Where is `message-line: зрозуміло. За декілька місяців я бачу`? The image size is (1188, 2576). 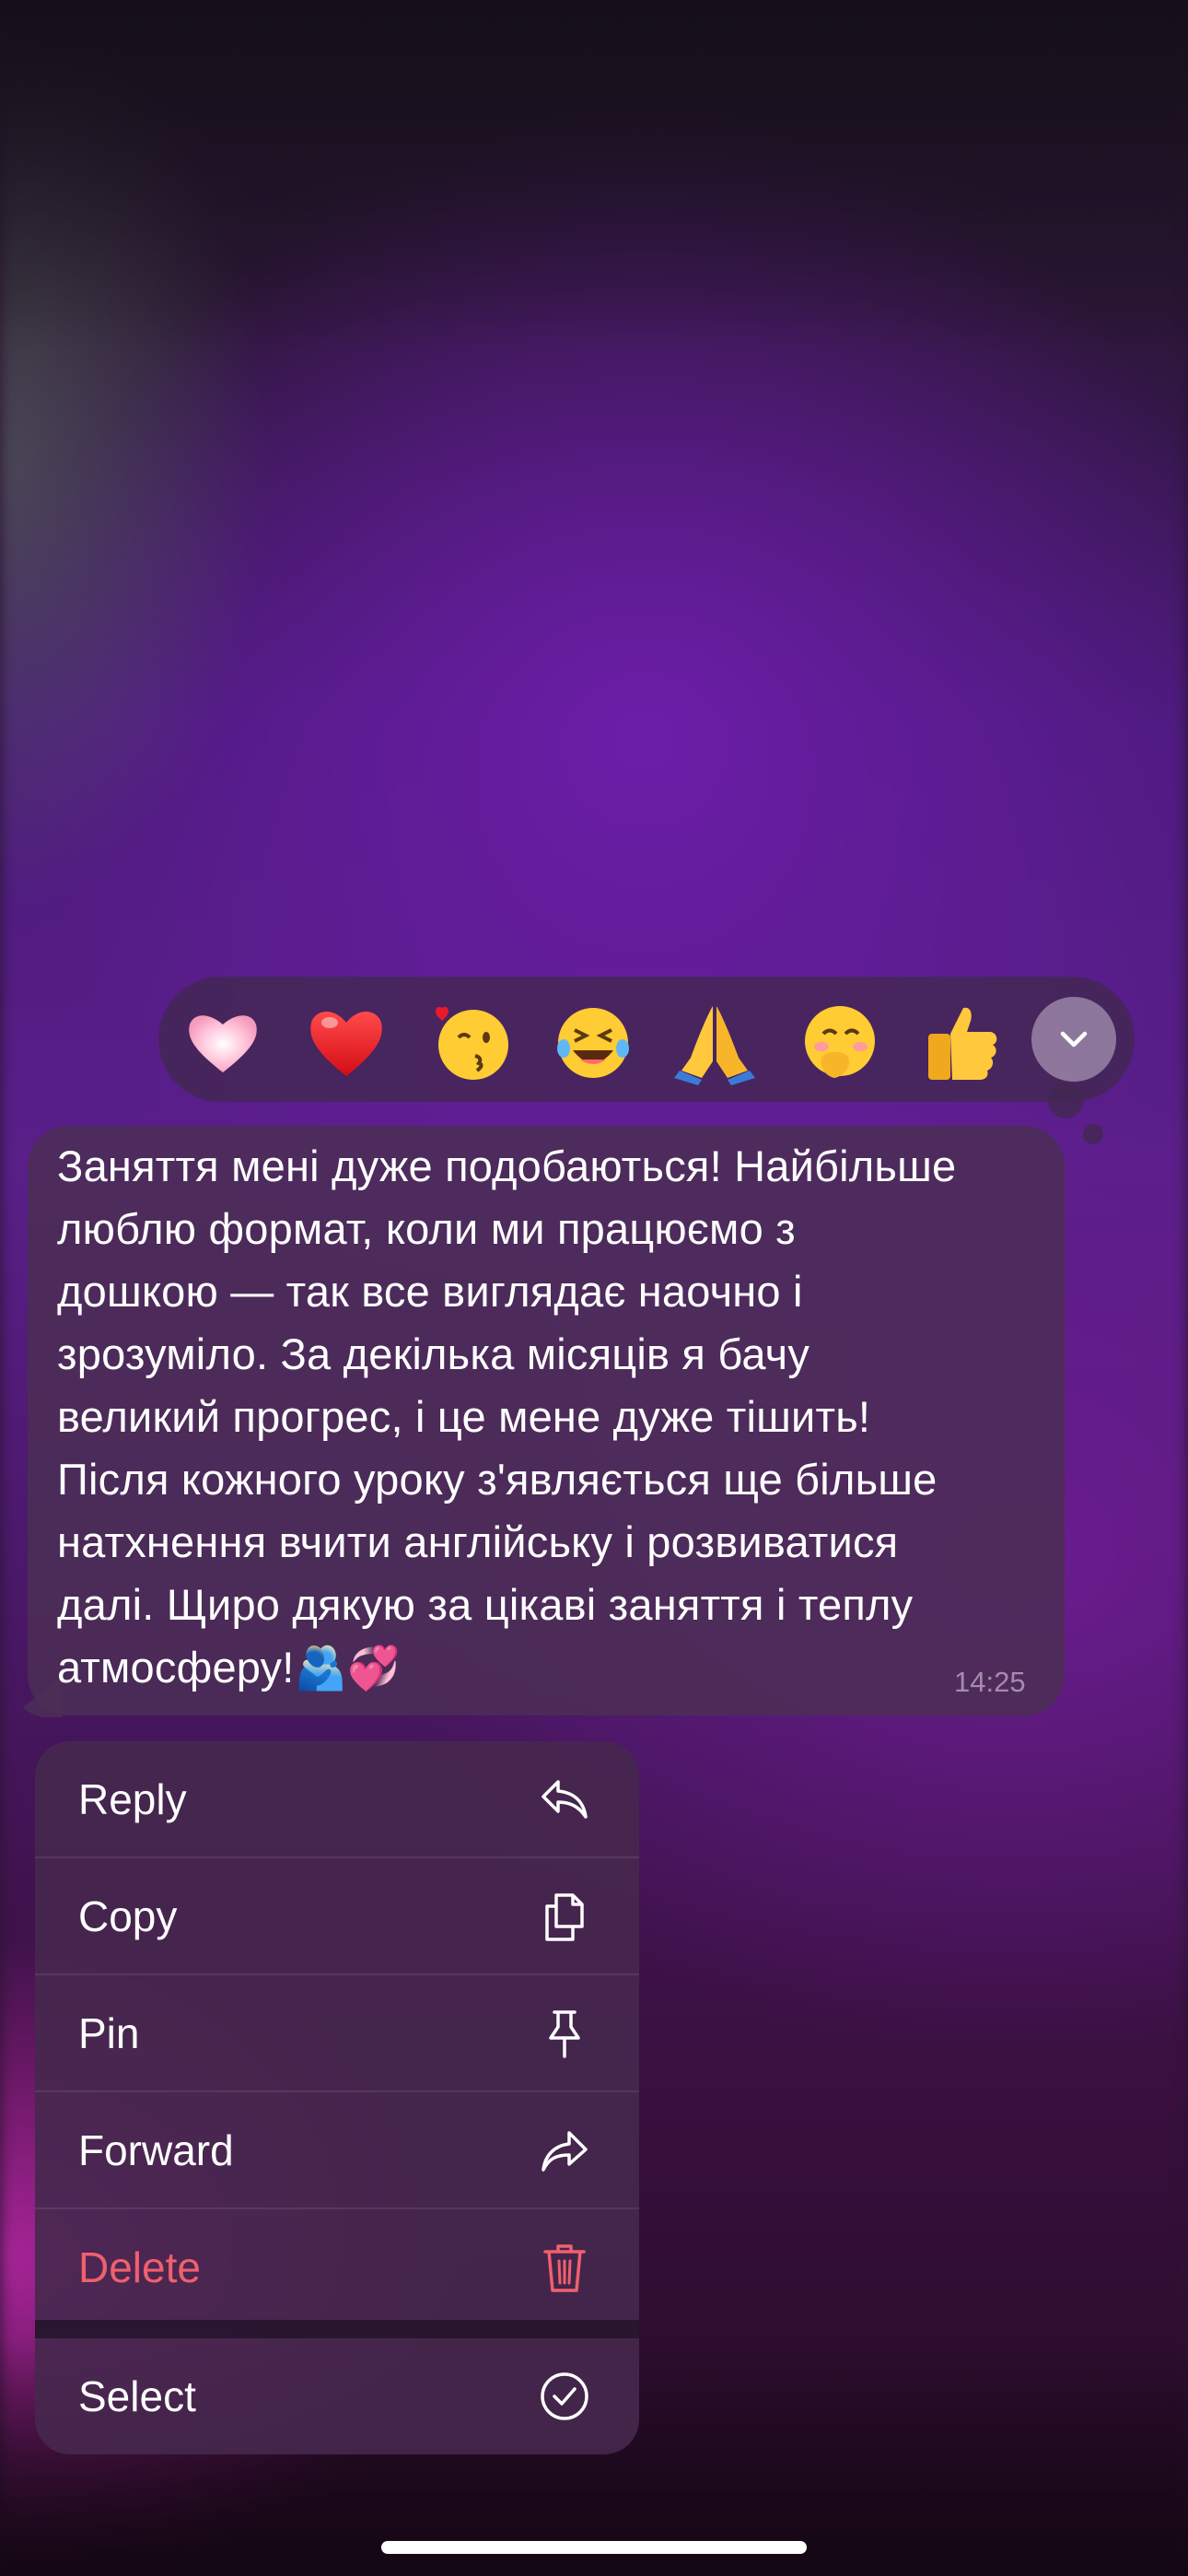 message-line: зрозуміло. За декілька місяців я бачу is located at coordinates (433, 1353).